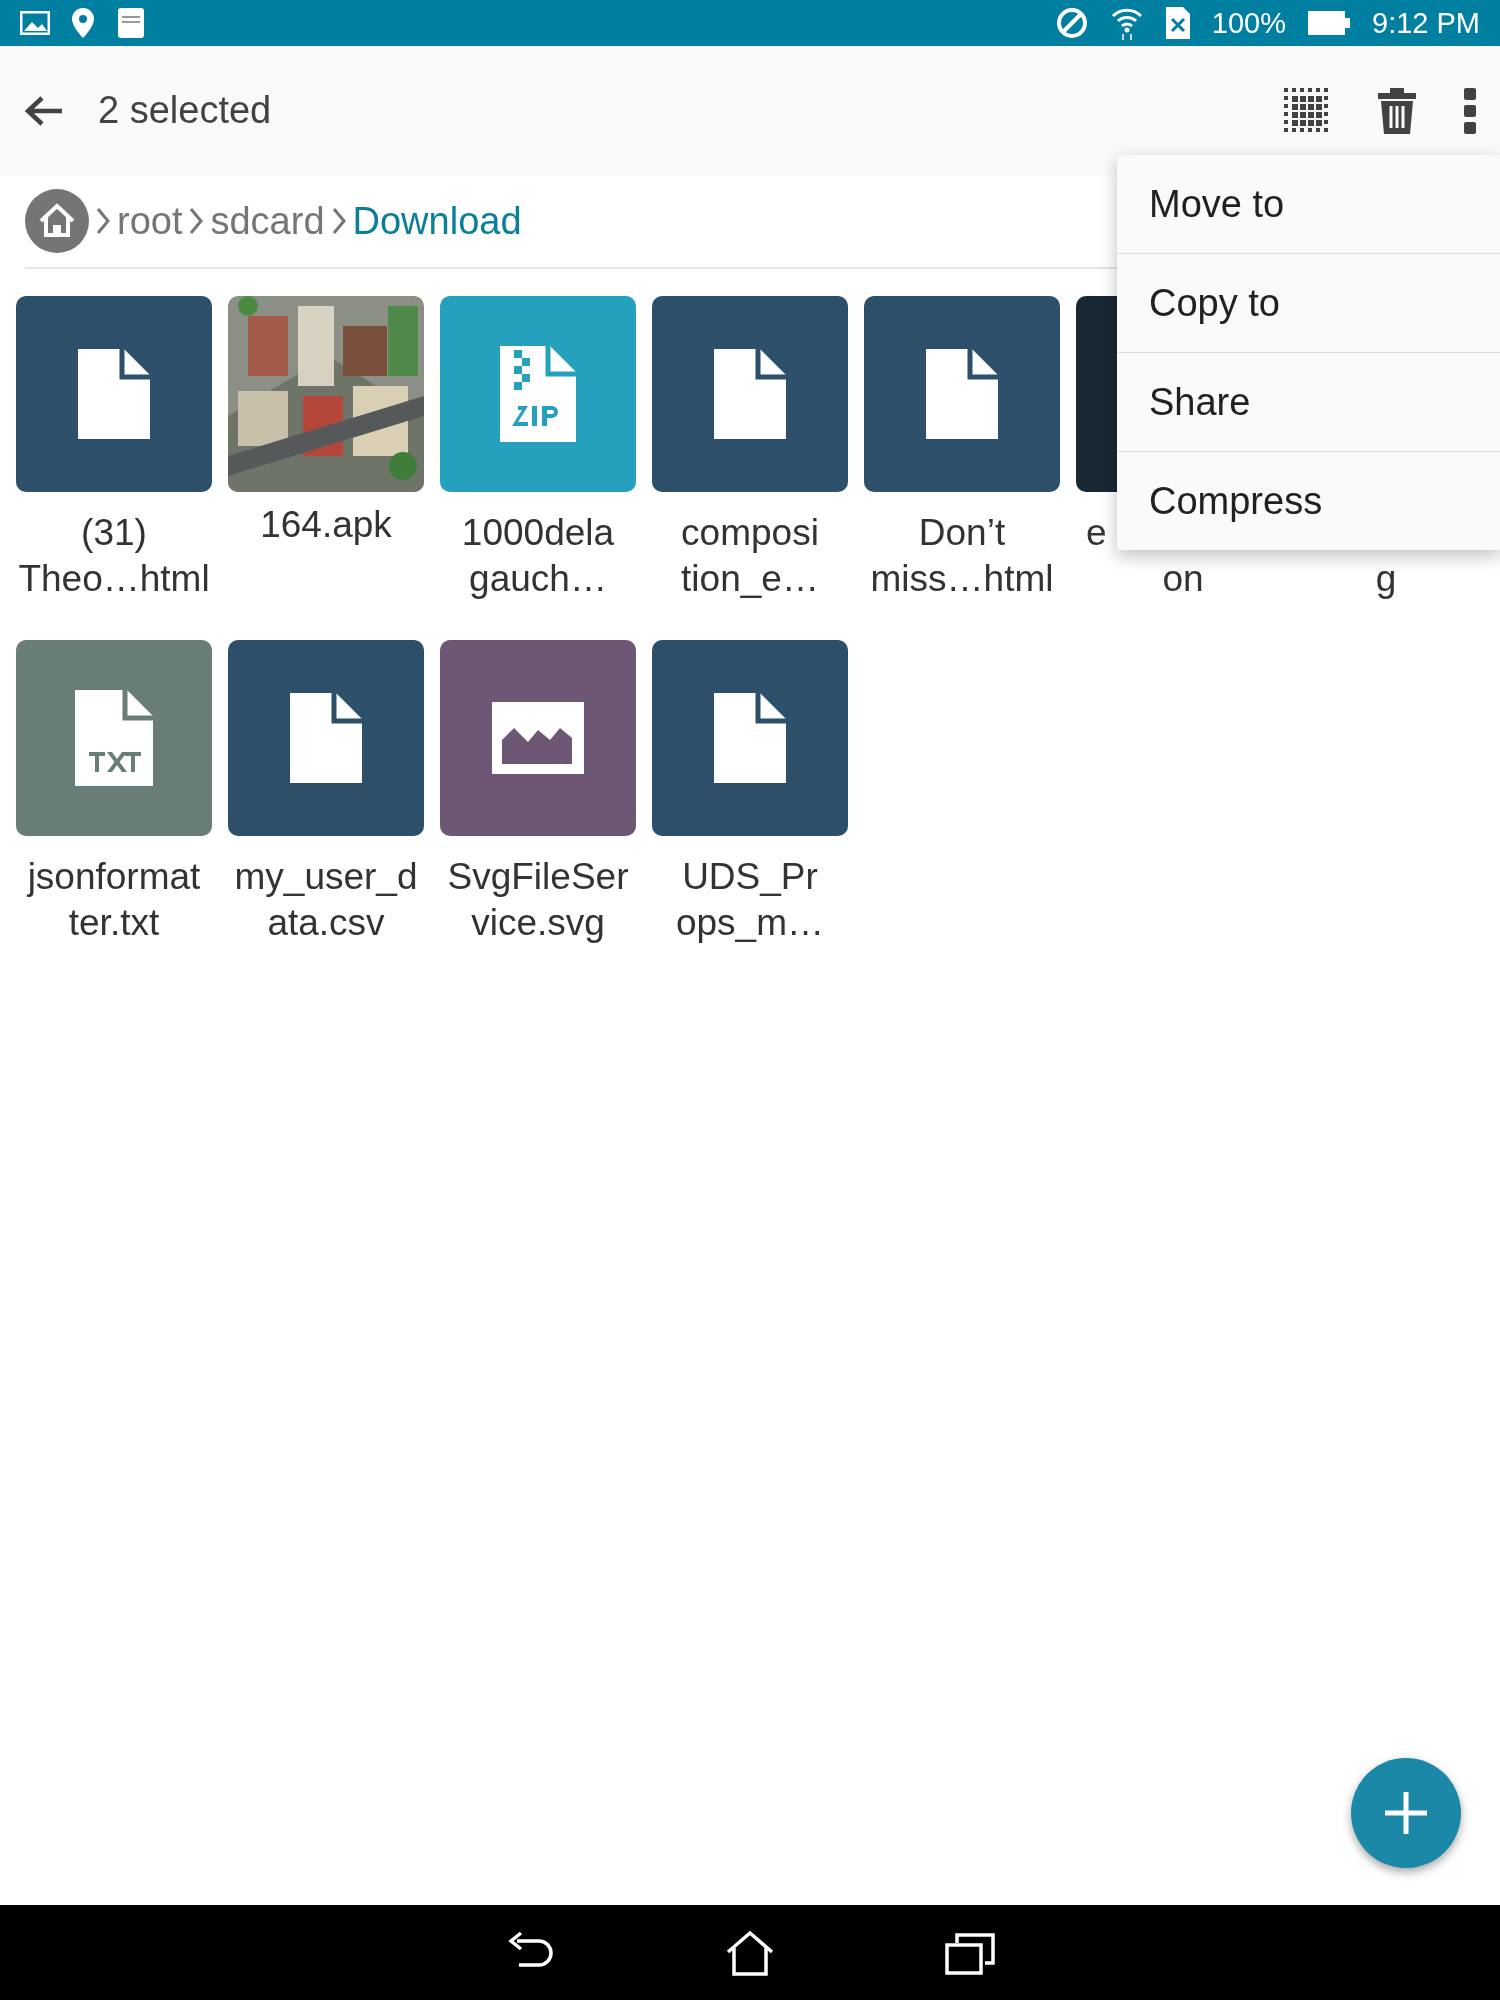  What do you see at coordinates (962, 579) in the screenshot?
I see `file-name: miss…html` at bounding box center [962, 579].